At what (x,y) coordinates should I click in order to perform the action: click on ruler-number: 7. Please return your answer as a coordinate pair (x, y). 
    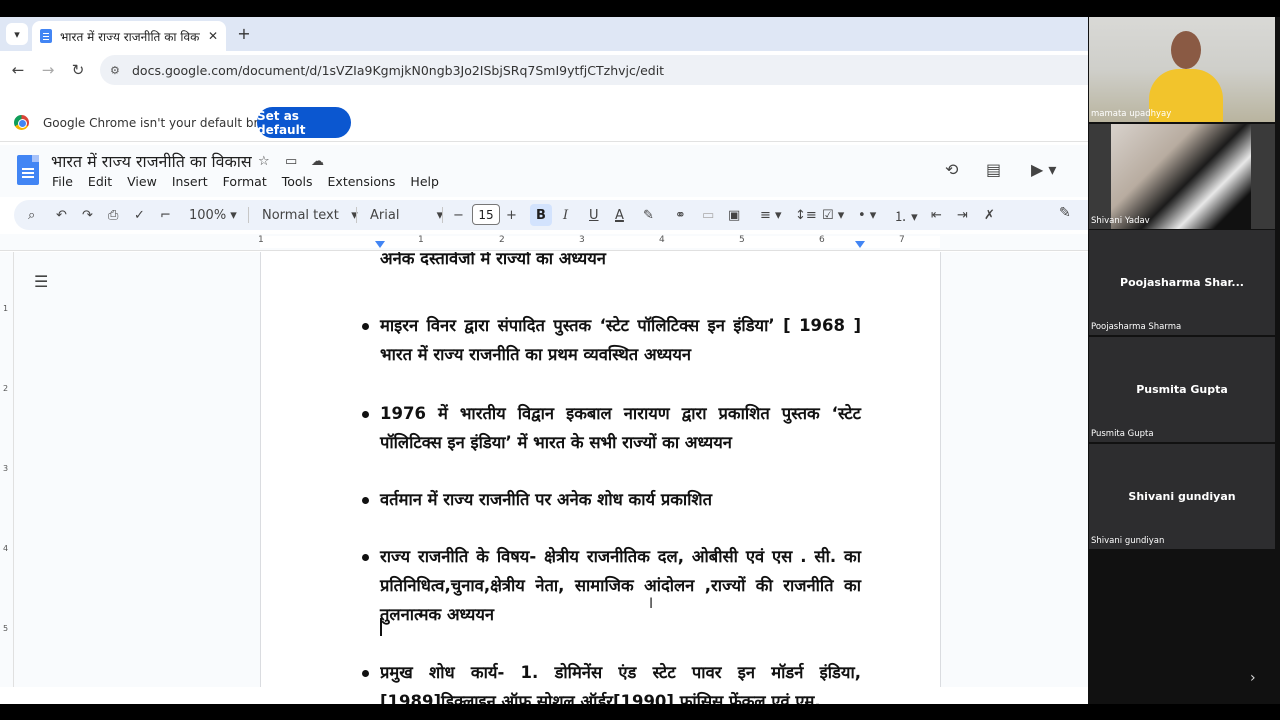
    Looking at the image, I should click on (902, 240).